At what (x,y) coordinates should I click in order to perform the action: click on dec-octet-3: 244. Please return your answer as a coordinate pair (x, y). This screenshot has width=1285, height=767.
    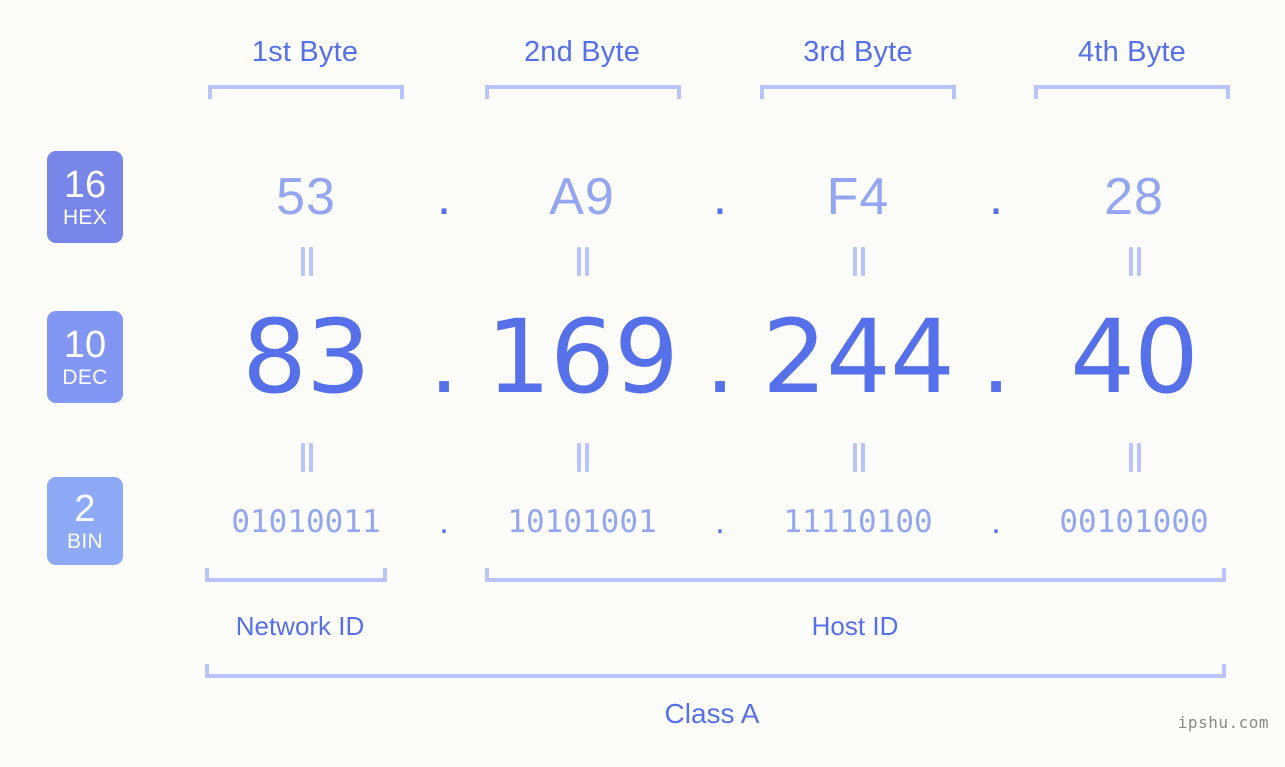
    Looking at the image, I should click on (858, 357).